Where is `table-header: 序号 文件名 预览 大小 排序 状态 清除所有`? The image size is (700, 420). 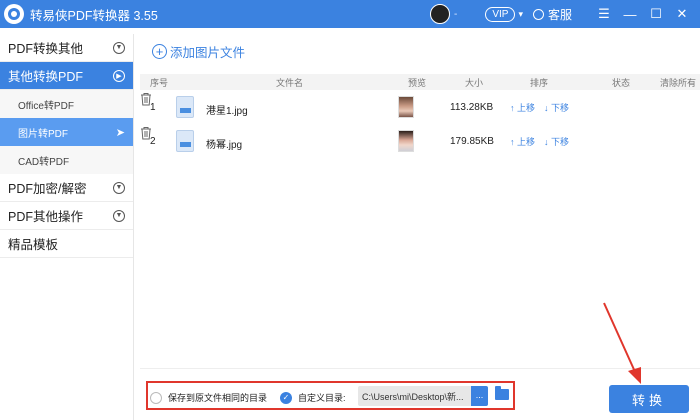 table-header: 序号 文件名 预览 大小 排序 状态 清除所有 is located at coordinates (420, 82).